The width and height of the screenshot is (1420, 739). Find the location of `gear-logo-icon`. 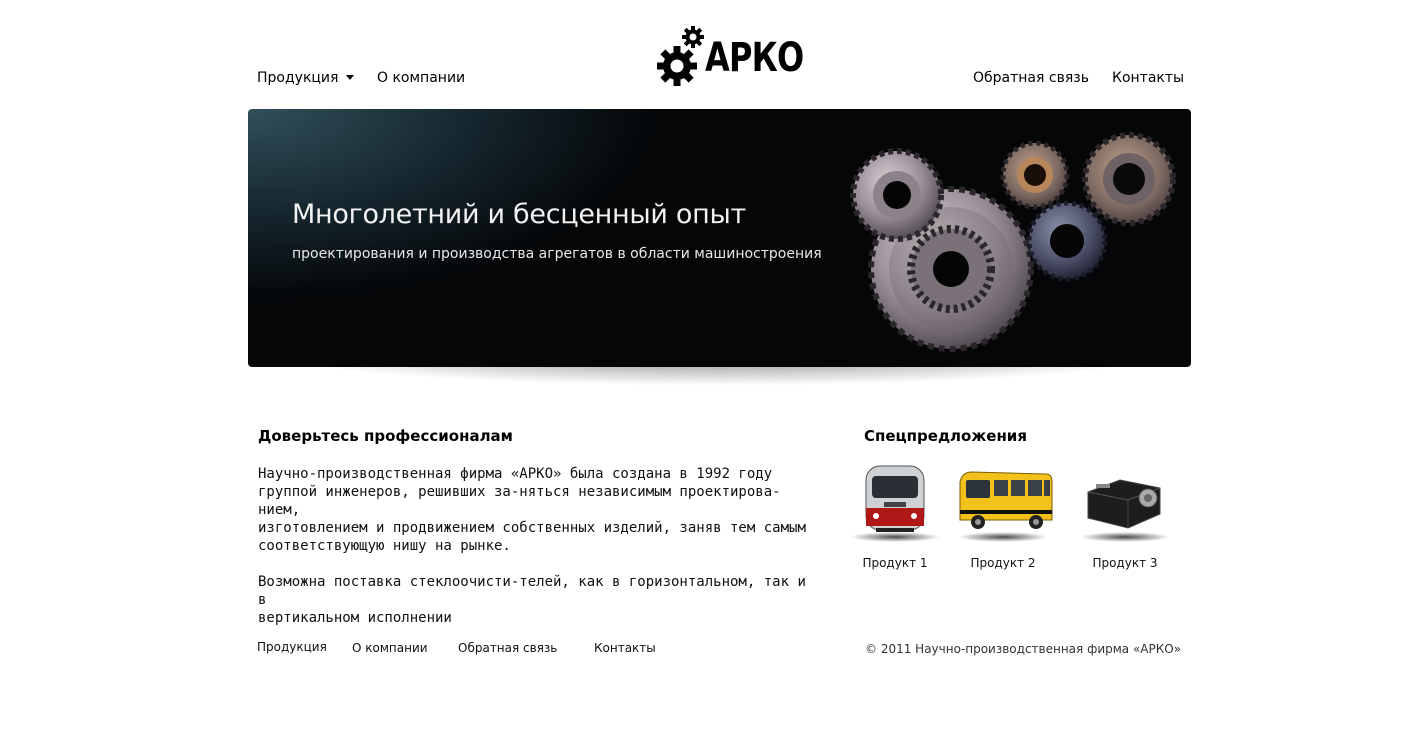

gear-logo-icon is located at coordinates (680, 56).